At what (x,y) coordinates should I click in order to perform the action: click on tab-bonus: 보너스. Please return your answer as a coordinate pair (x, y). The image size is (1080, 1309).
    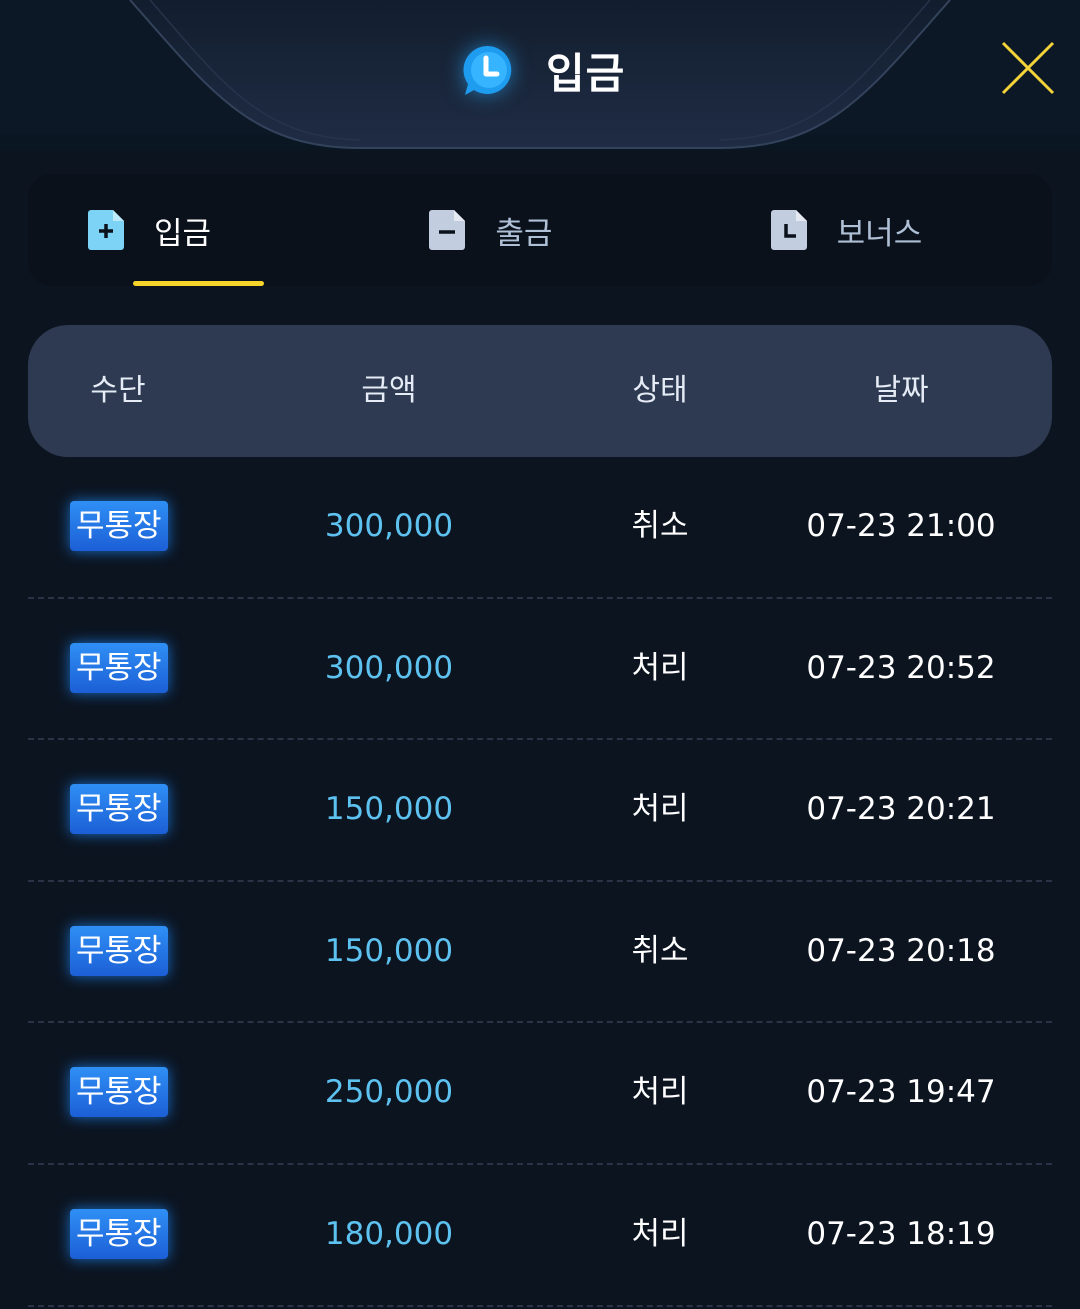
    Looking at the image, I should click on (881, 230).